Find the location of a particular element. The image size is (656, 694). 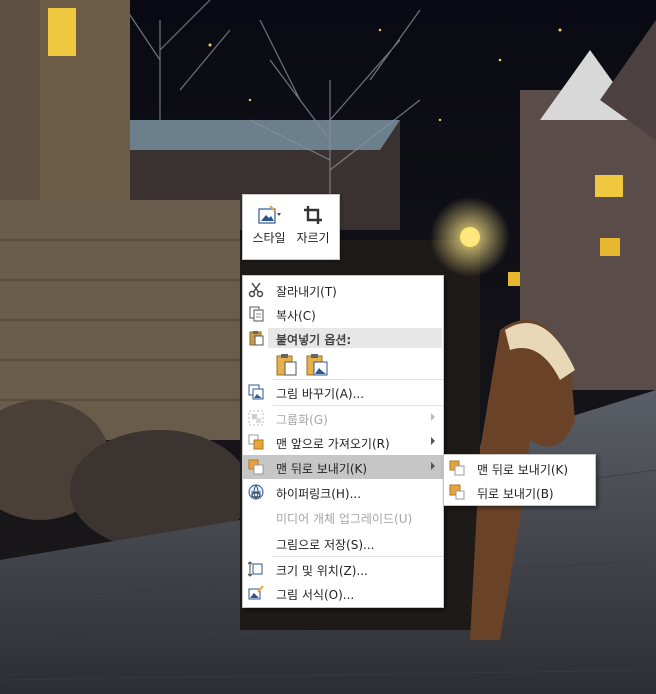

menu-item-bring-to-front: 맨 앞으로 가져오기(R) is located at coordinates (343, 442).